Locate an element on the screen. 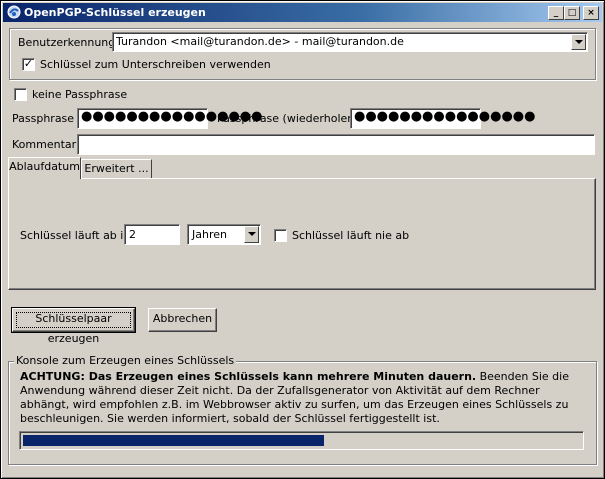 The height and width of the screenshot is (479, 605). generate-keypair-button: Schlüsselpaar erzeugen is located at coordinates (73, 326).